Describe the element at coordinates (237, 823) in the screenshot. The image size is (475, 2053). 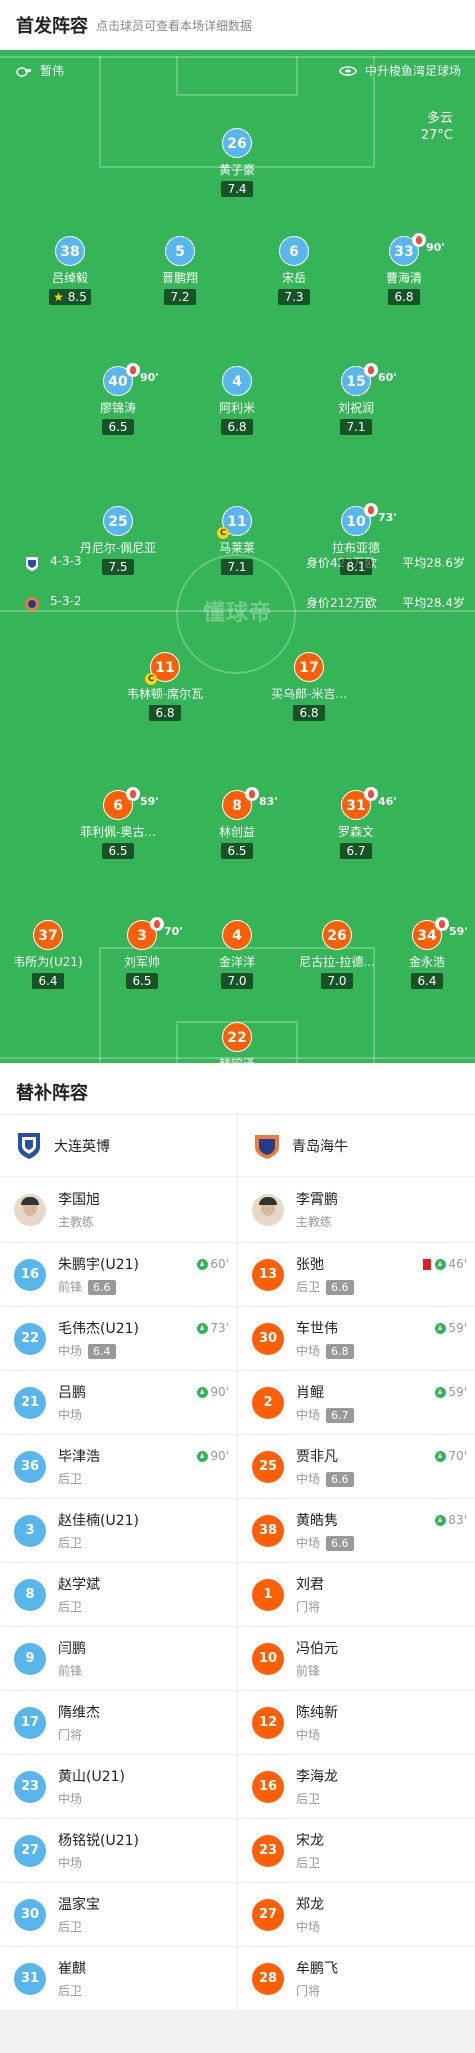
I see `away-player: 8 83' 林创益 6.5` at that location.